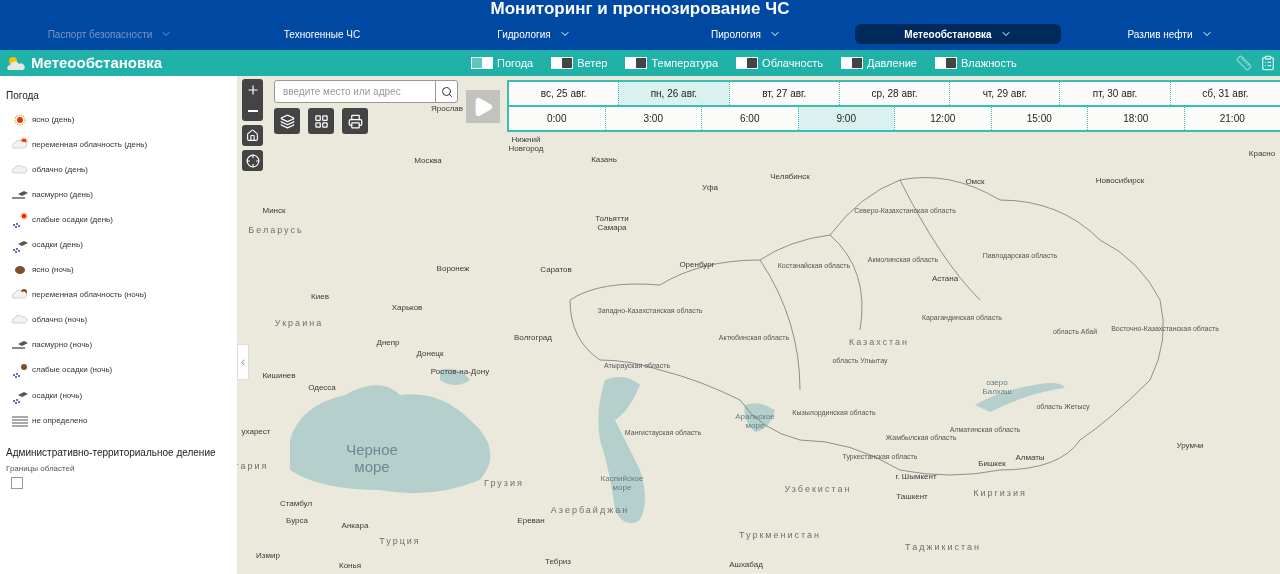  What do you see at coordinates (992, 464) in the screenshot?
I see `map-label: Бишкек` at bounding box center [992, 464].